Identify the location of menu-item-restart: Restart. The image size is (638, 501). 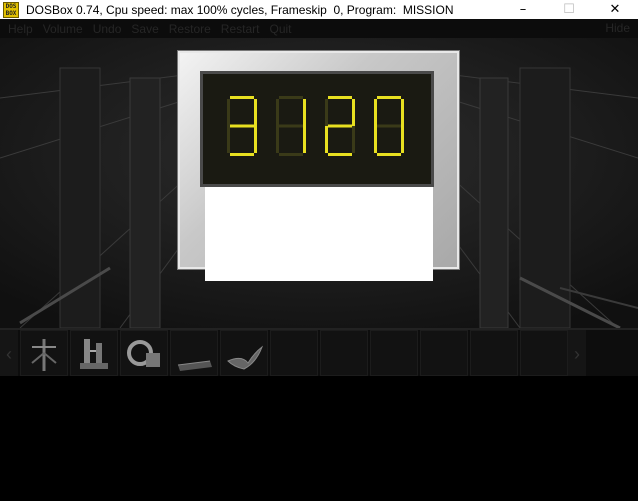
(240, 29).